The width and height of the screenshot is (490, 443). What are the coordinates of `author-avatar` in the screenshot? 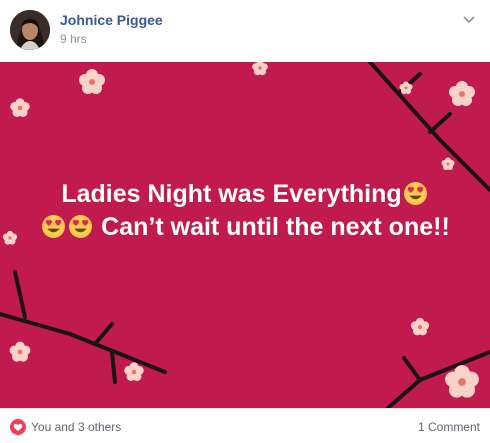 It's located at (30, 30).